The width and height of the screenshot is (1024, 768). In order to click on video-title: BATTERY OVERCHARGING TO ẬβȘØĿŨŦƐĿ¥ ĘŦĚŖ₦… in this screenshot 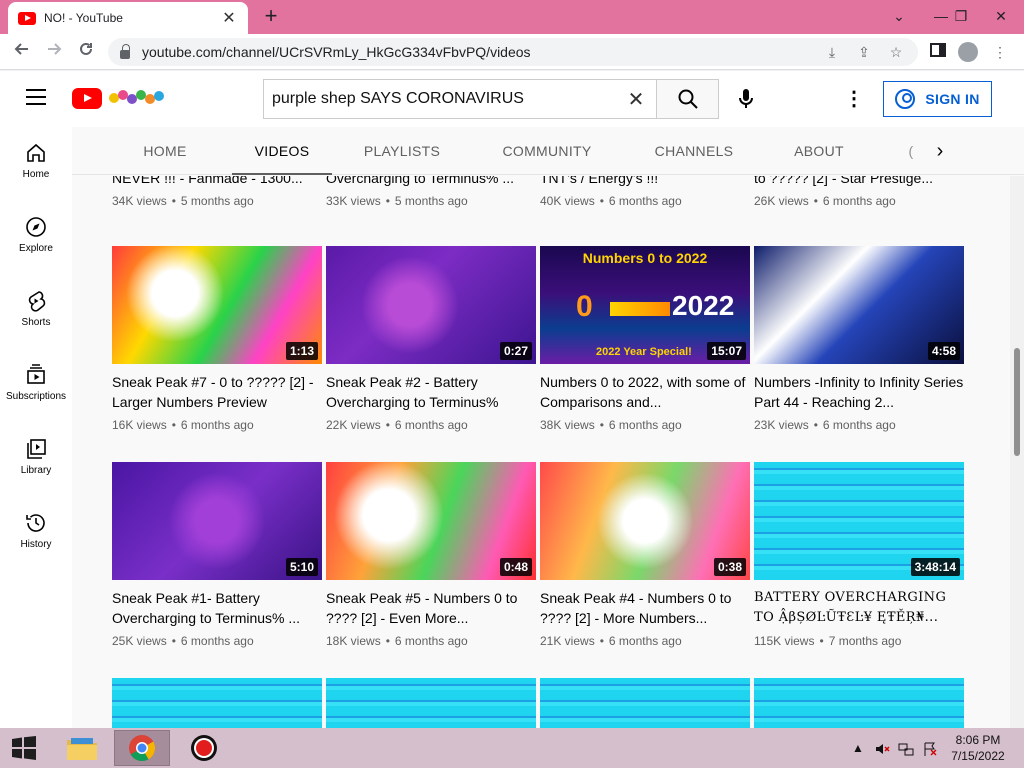, I will do `click(859, 608)`.